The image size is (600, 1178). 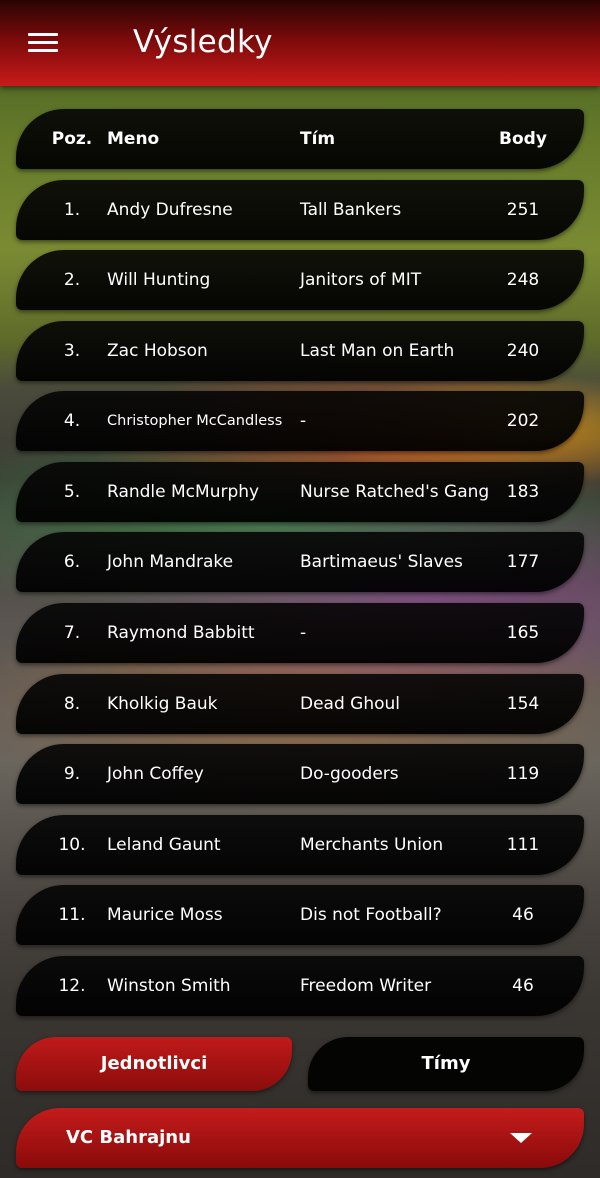 I want to click on hamburger-menu-icon, so click(x=43, y=43).